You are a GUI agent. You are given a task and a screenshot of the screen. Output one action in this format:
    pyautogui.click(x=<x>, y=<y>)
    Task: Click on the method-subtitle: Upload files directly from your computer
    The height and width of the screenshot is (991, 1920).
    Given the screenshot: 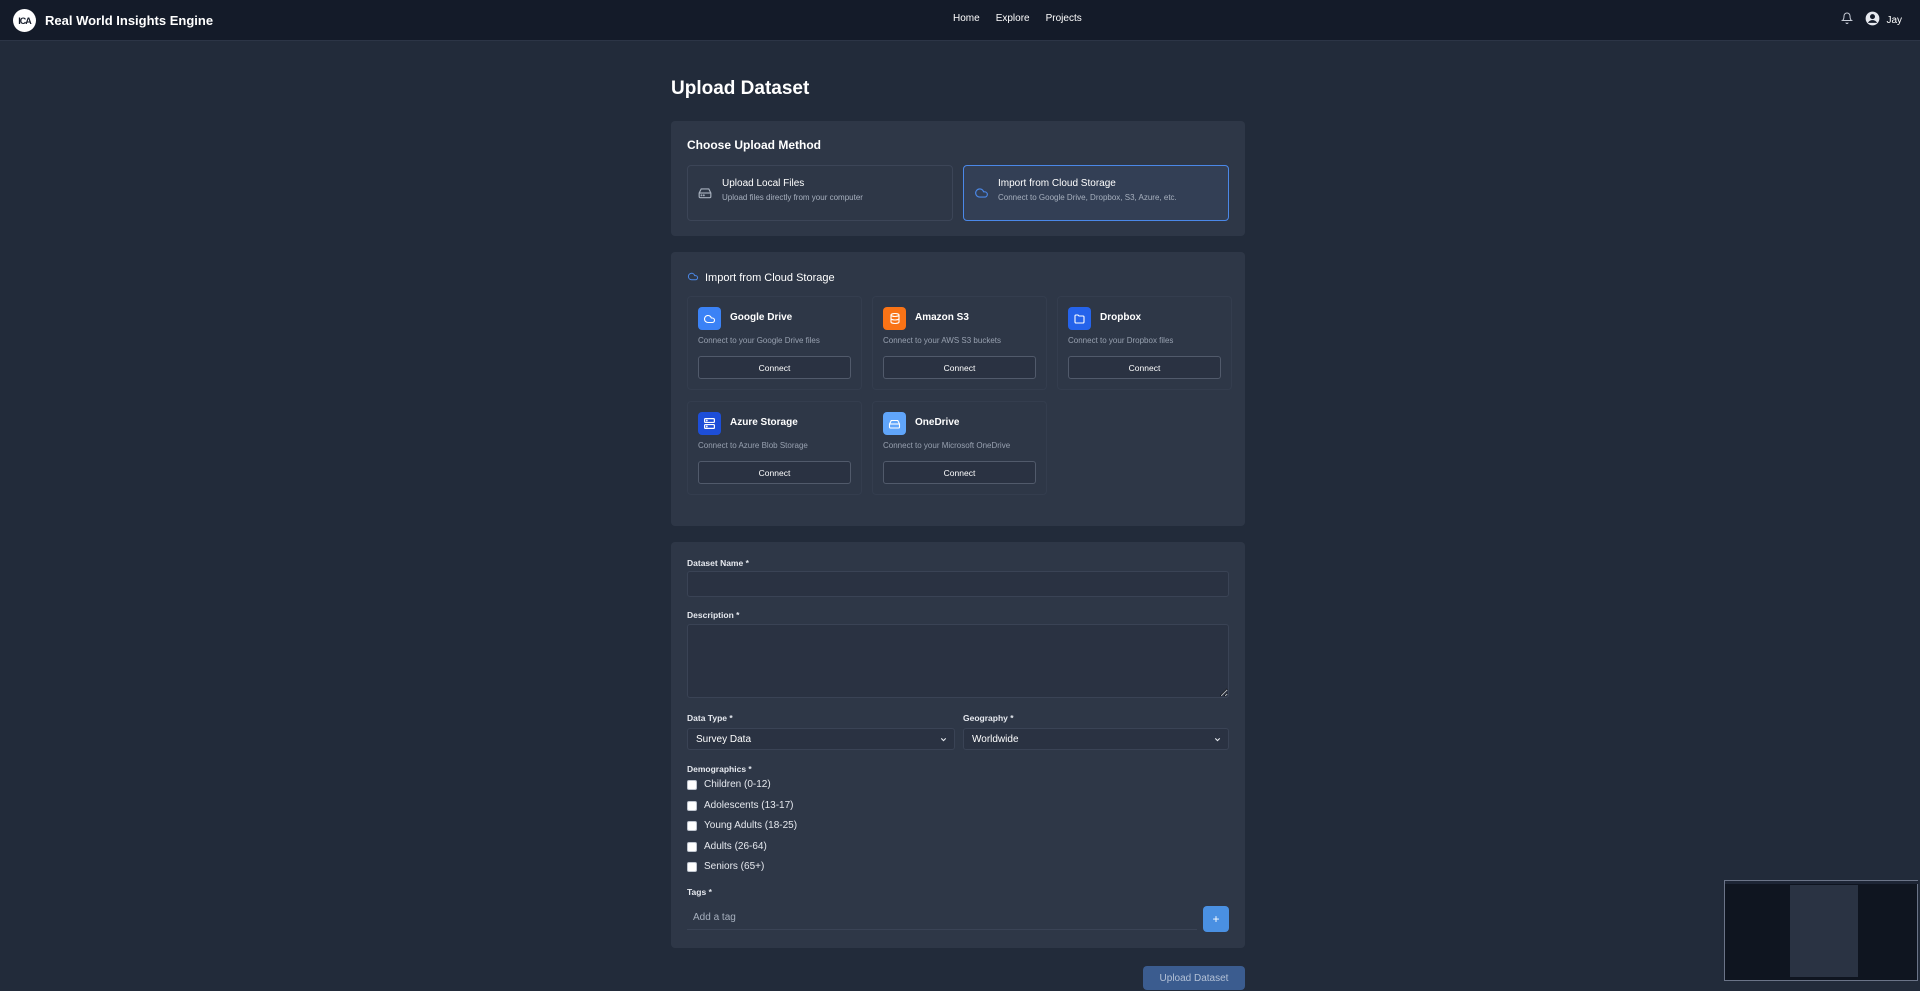 What is the action you would take?
    pyautogui.click(x=792, y=197)
    